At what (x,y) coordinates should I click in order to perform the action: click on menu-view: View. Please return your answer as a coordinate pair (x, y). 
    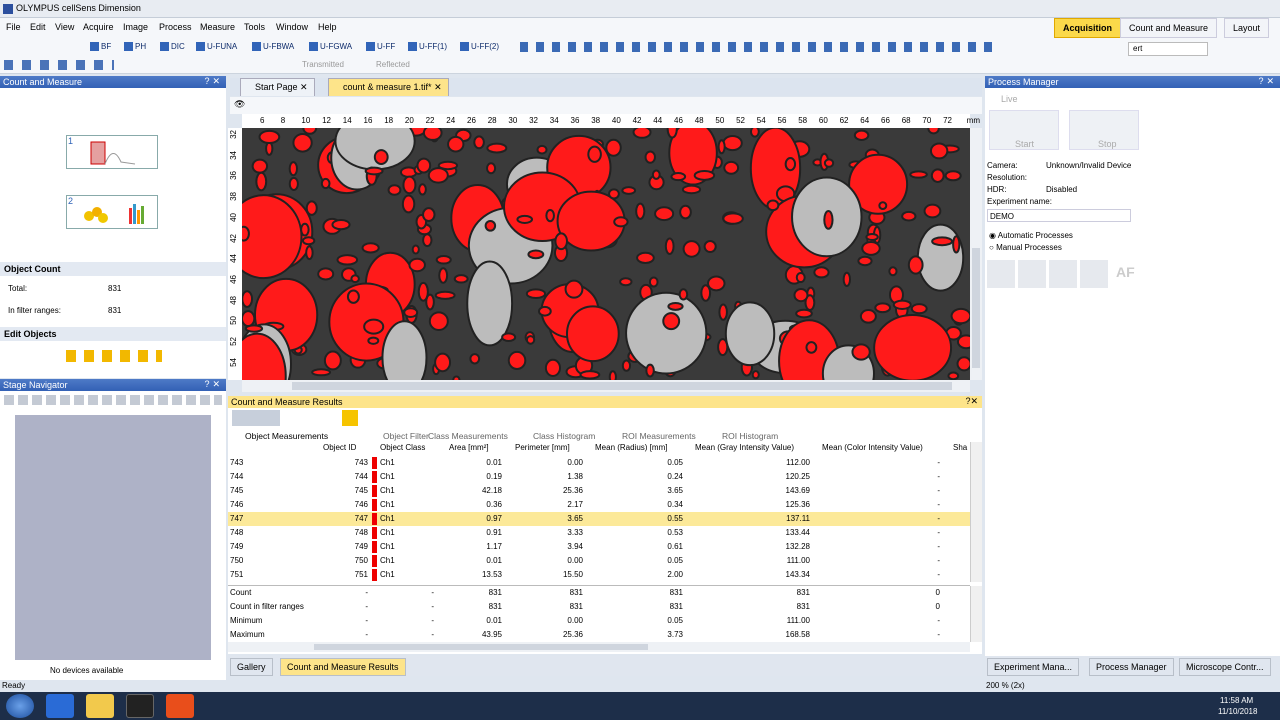
    Looking at the image, I should click on (64, 27).